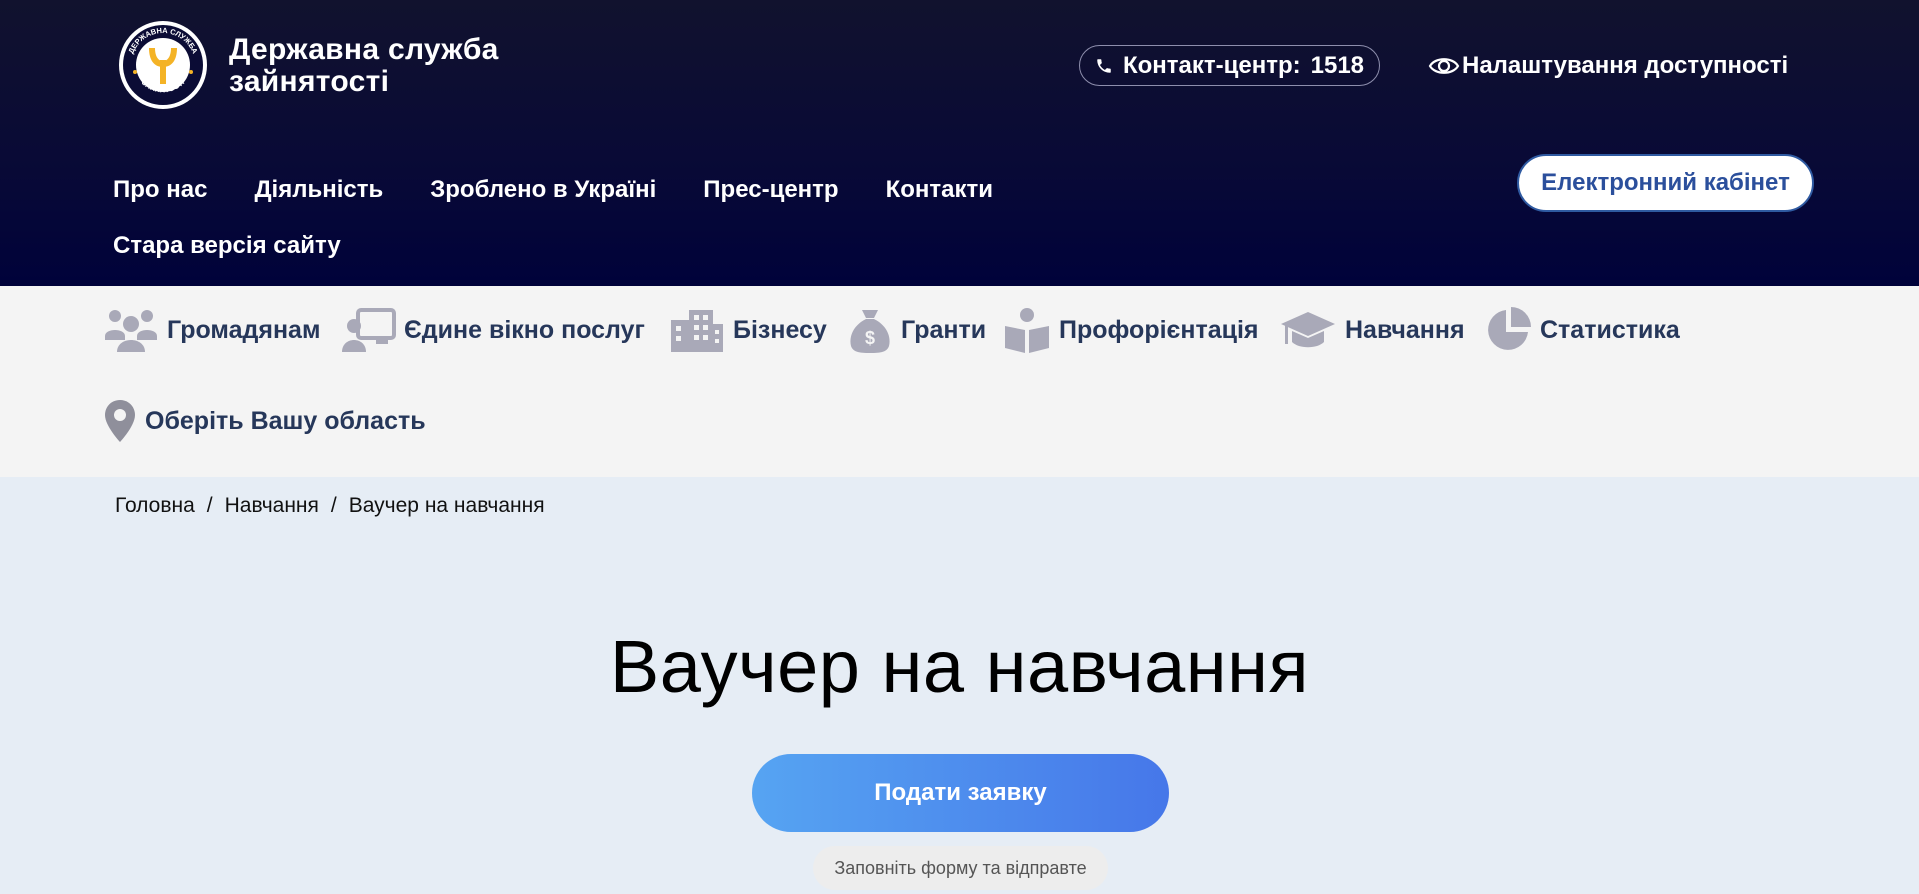 The image size is (1919, 894). I want to click on accessibility-settings-button: Налаштування доступності, so click(1608, 66).